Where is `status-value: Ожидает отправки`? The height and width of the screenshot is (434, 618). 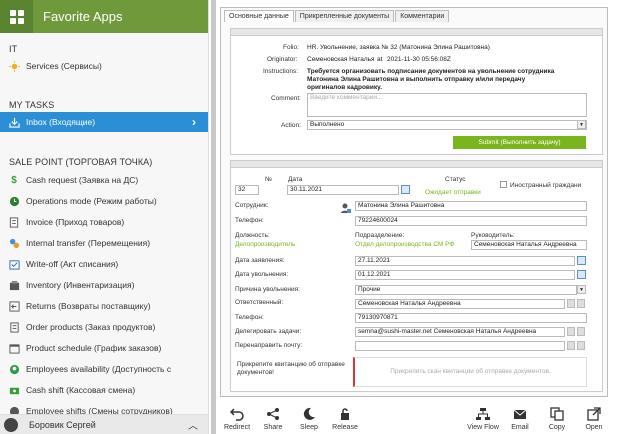 status-value: Ожидает отправки is located at coordinates (453, 192).